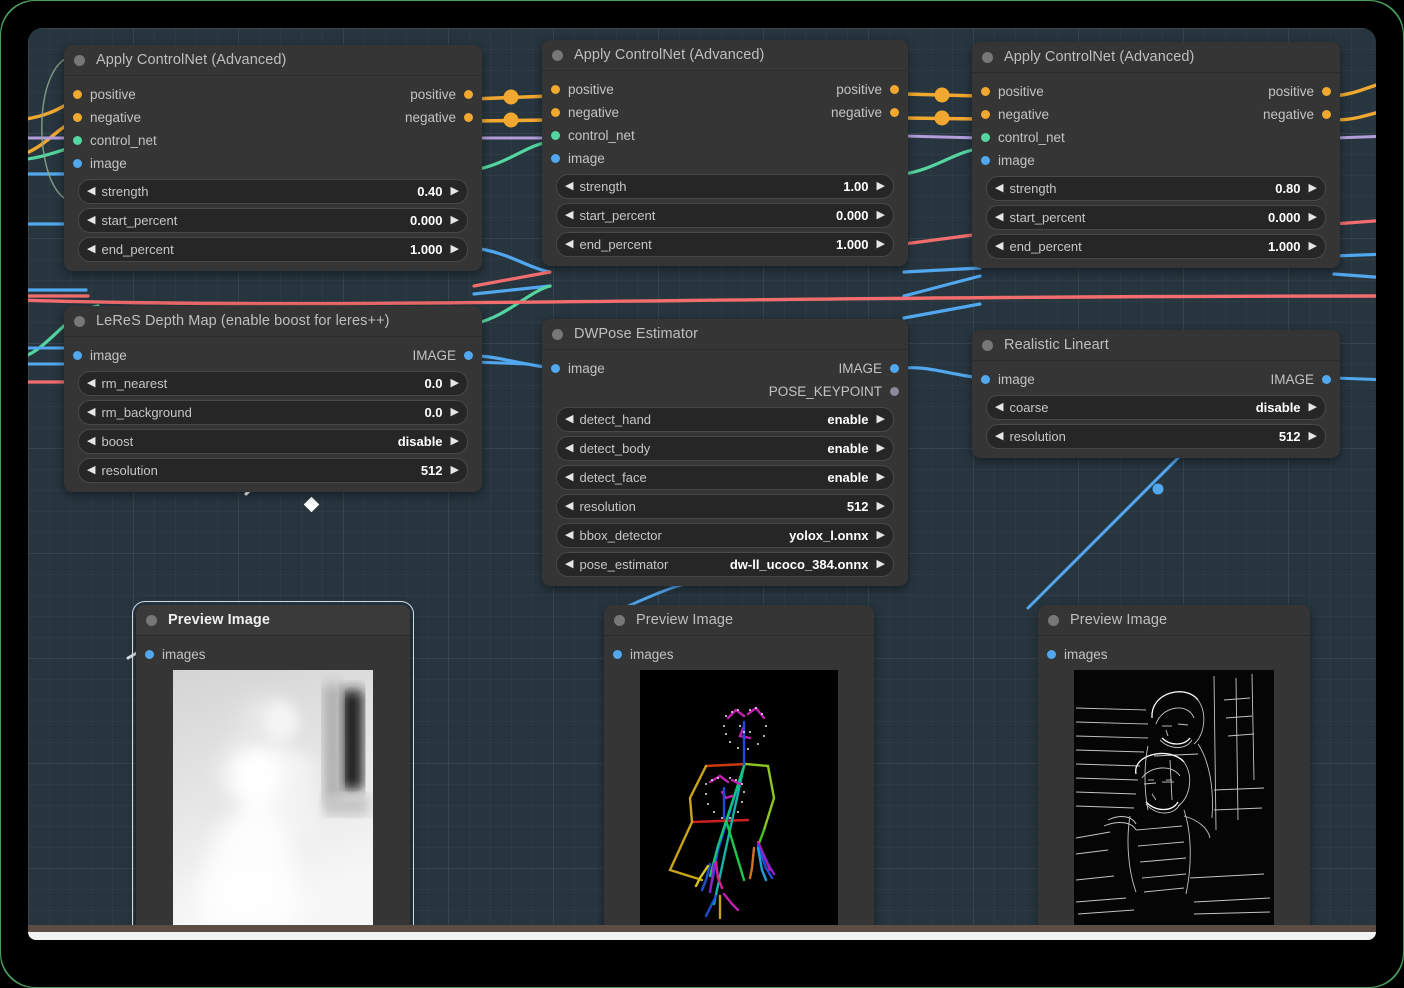  I want to click on widget-strength: ◀ strength 0.40 ▶, so click(273, 191).